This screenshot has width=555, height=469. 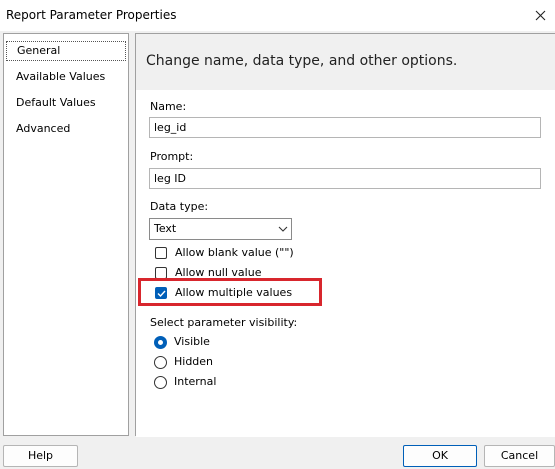 I want to click on window-title: Report Parameter Properties, so click(x=91, y=15).